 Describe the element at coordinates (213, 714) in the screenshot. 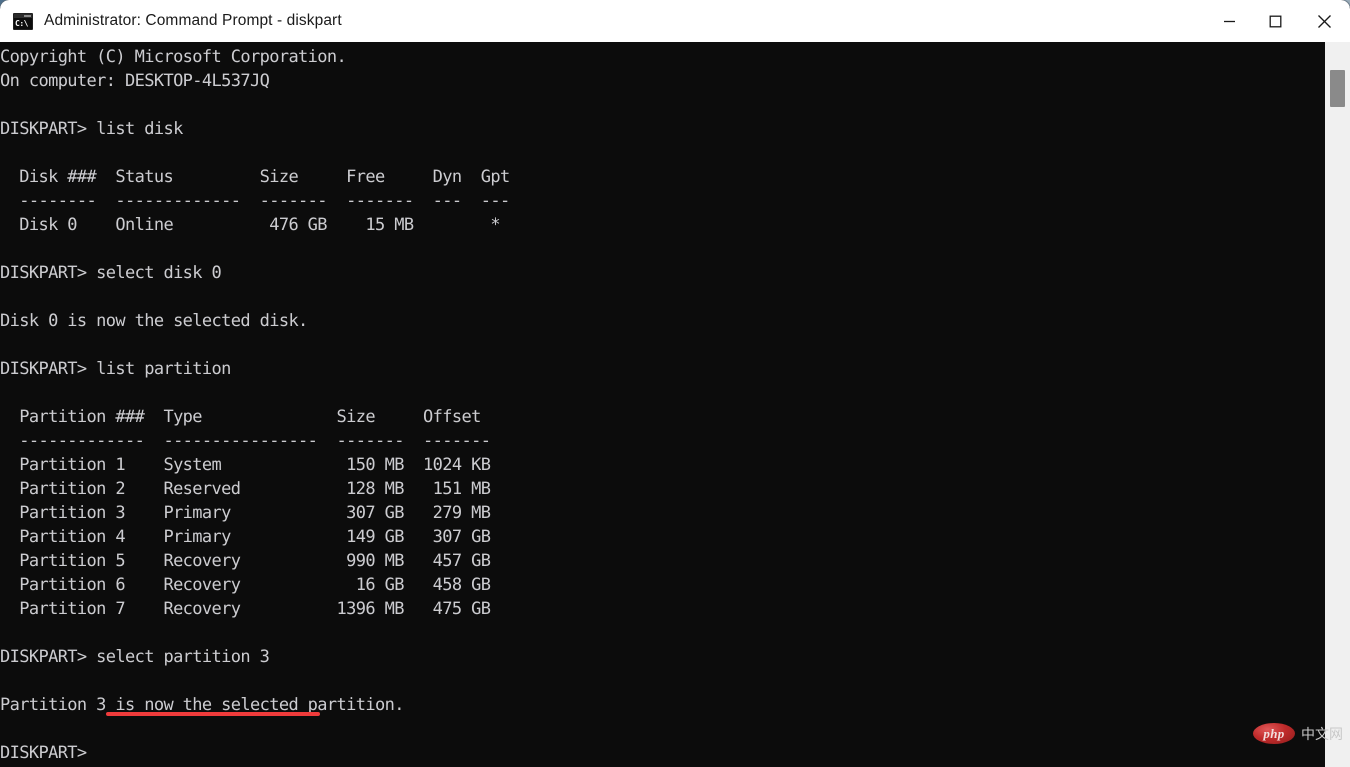

I see `red-underline-annotation` at that location.